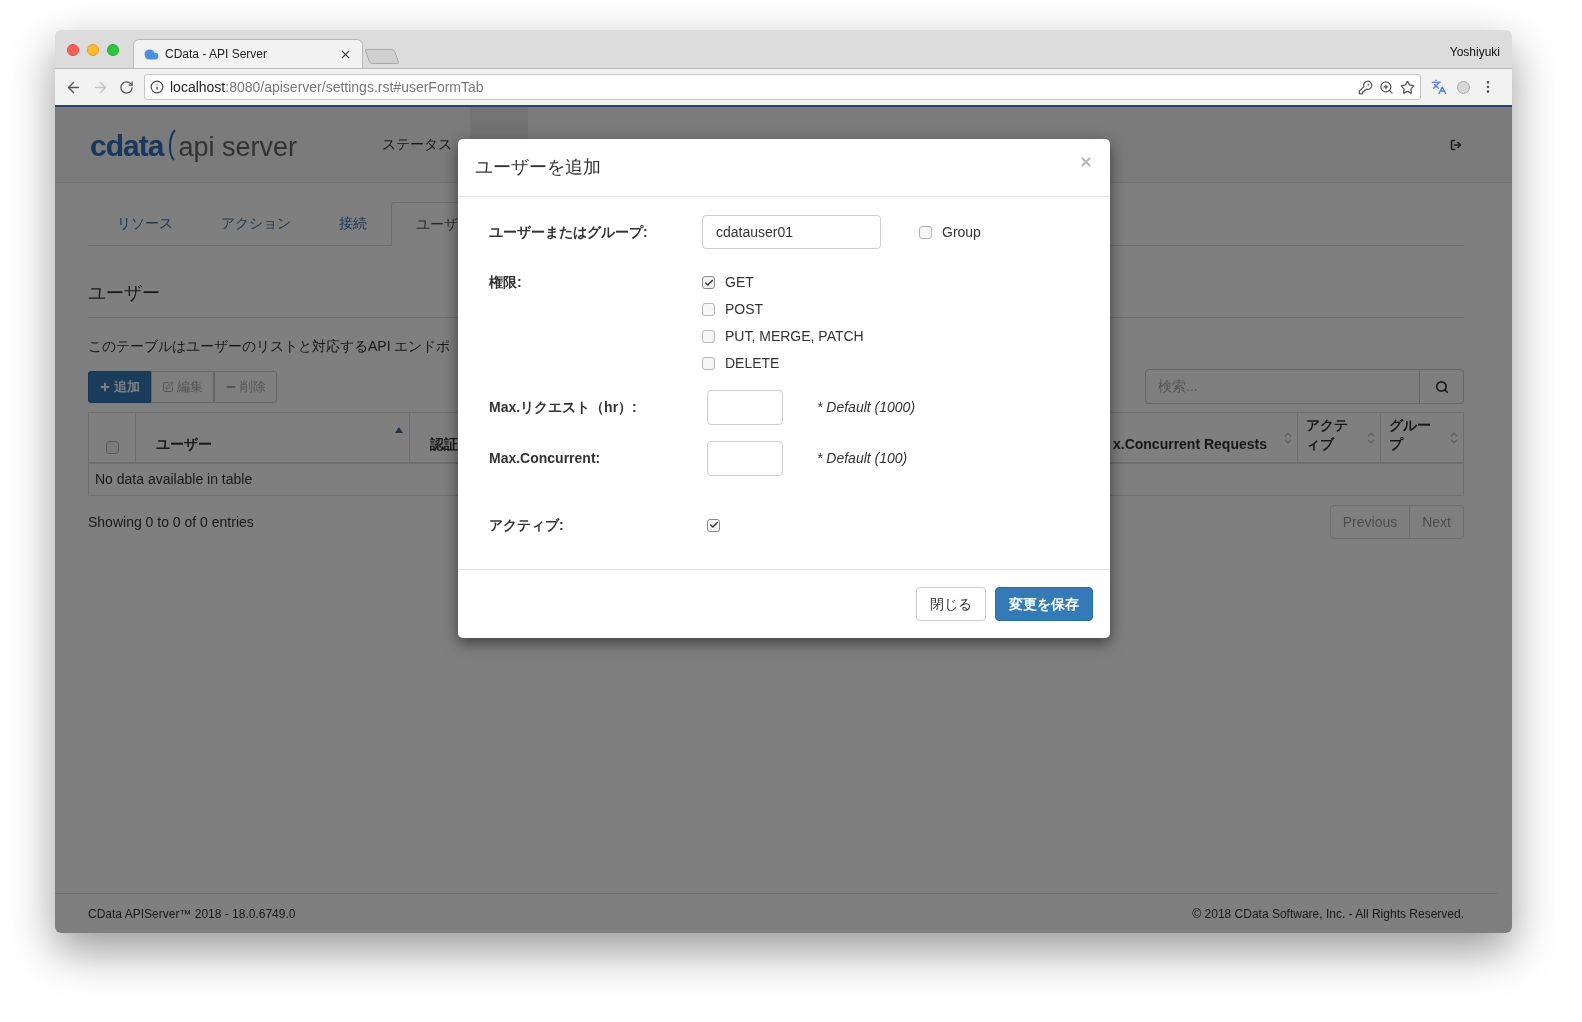 The image size is (1582, 1022). Describe the element at coordinates (269, 346) in the screenshot. I see `description: このテーブルはユーザーのリストと対応するAPI エンドポ` at that location.